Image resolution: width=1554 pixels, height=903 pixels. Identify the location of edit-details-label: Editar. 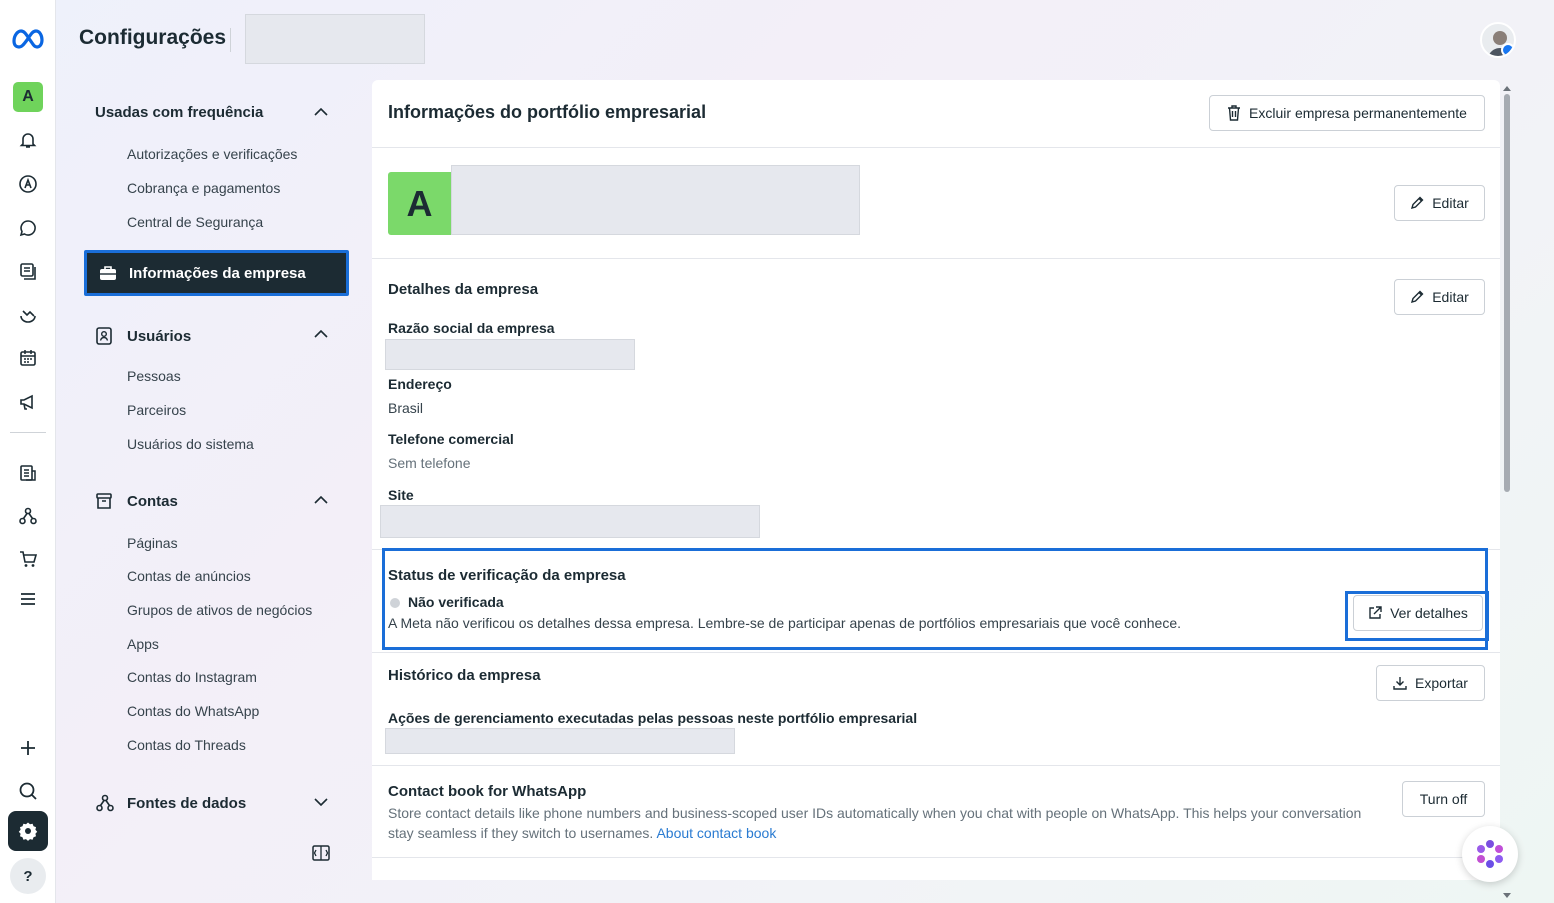
(1450, 297).